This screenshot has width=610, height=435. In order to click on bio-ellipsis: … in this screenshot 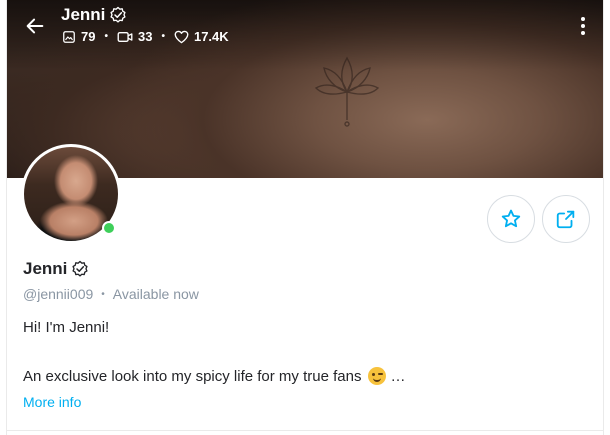, I will do `click(398, 376)`.